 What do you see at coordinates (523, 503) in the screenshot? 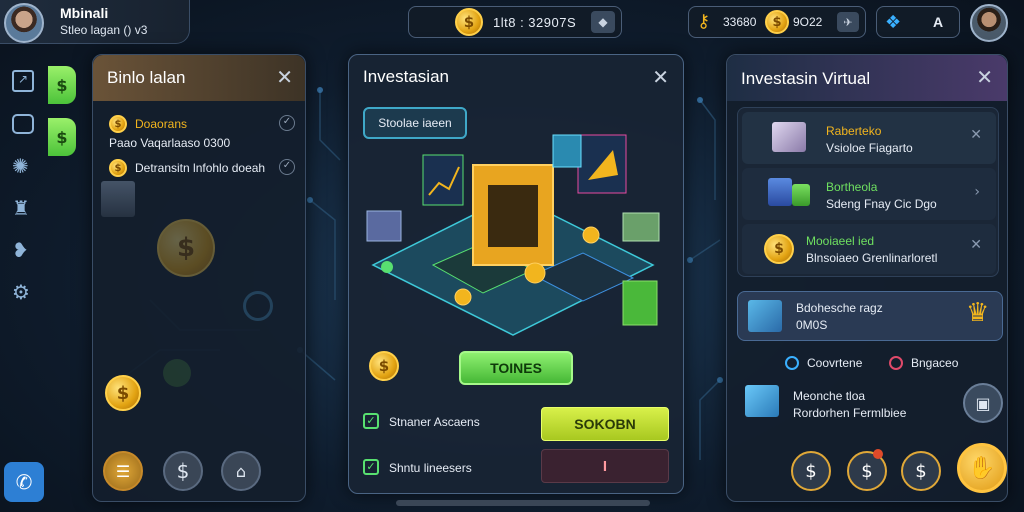
I see `scroll-indicator` at bounding box center [523, 503].